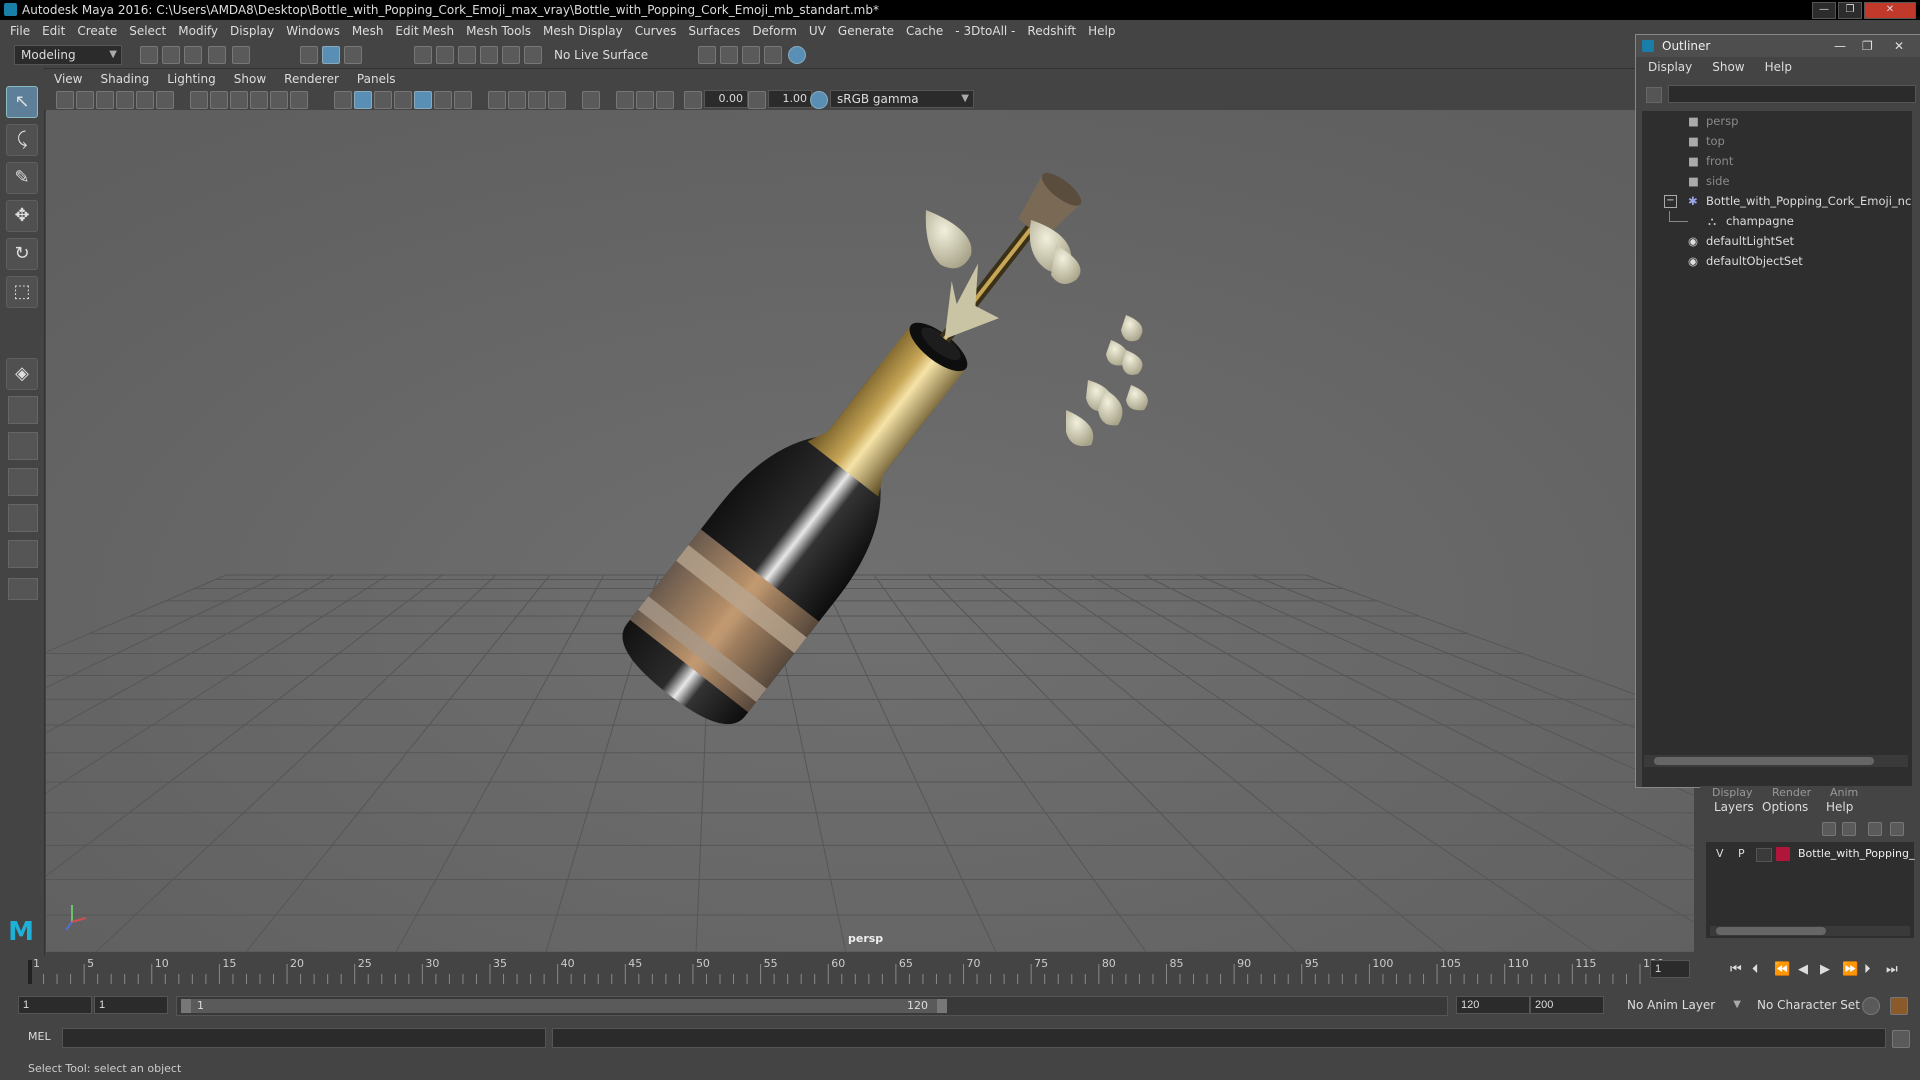 The height and width of the screenshot is (1080, 1920). I want to click on outliner-item-top: ■ top, so click(1777, 141).